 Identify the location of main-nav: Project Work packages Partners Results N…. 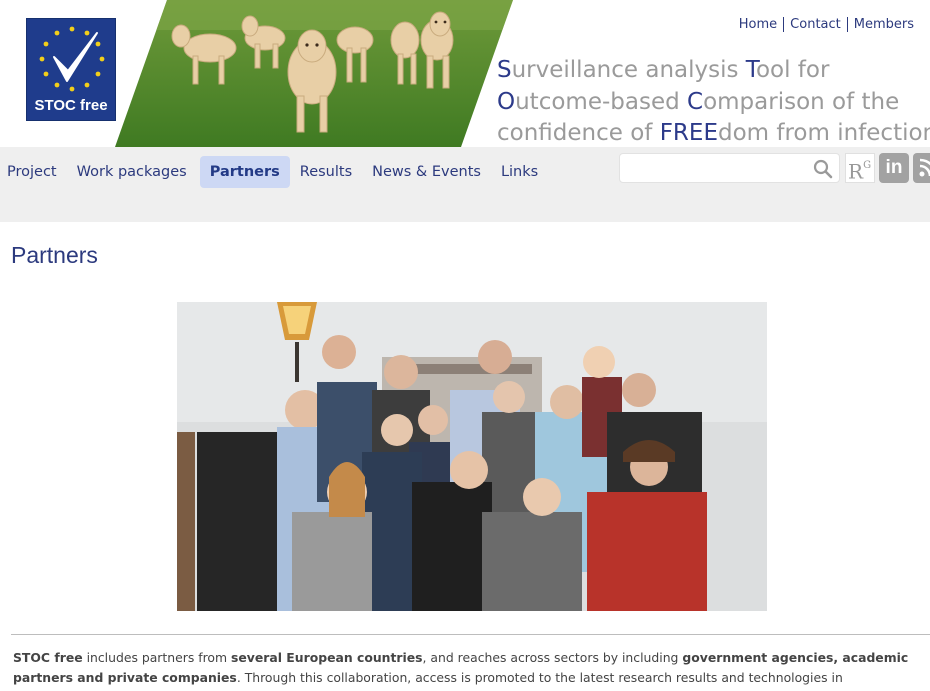
(275, 172).